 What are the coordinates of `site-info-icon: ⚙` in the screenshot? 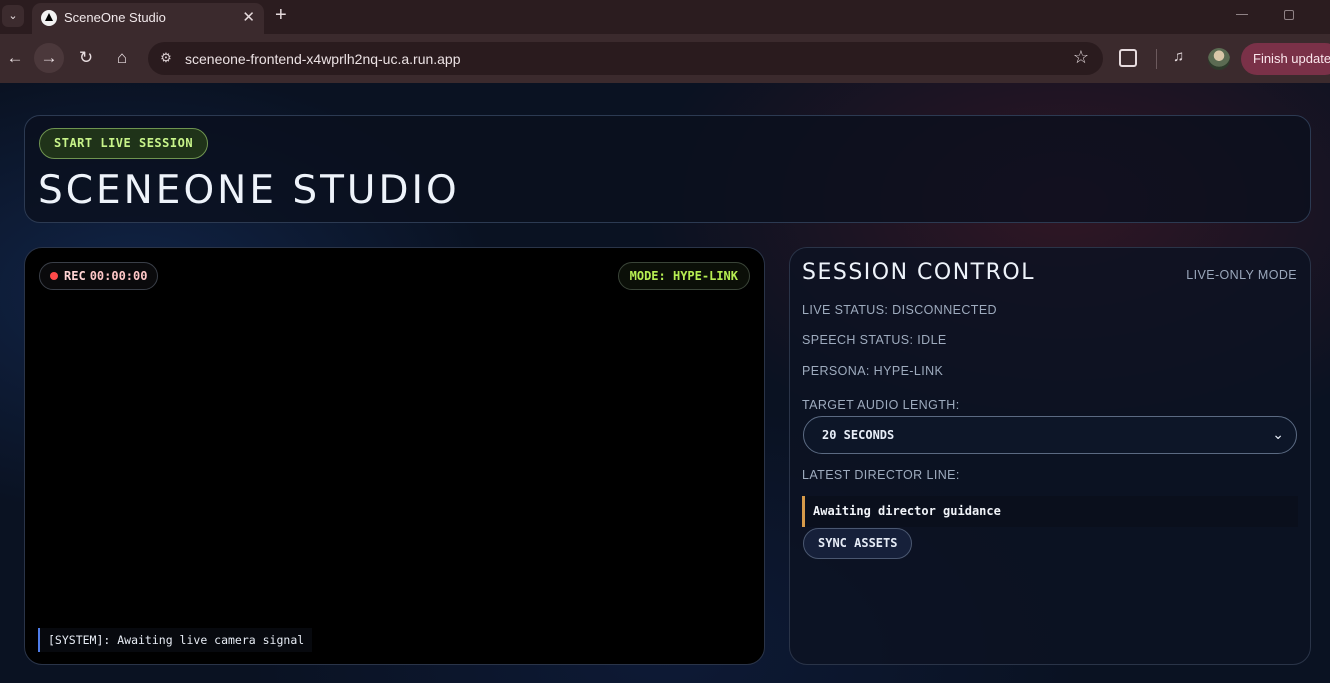 It's located at (166, 58).